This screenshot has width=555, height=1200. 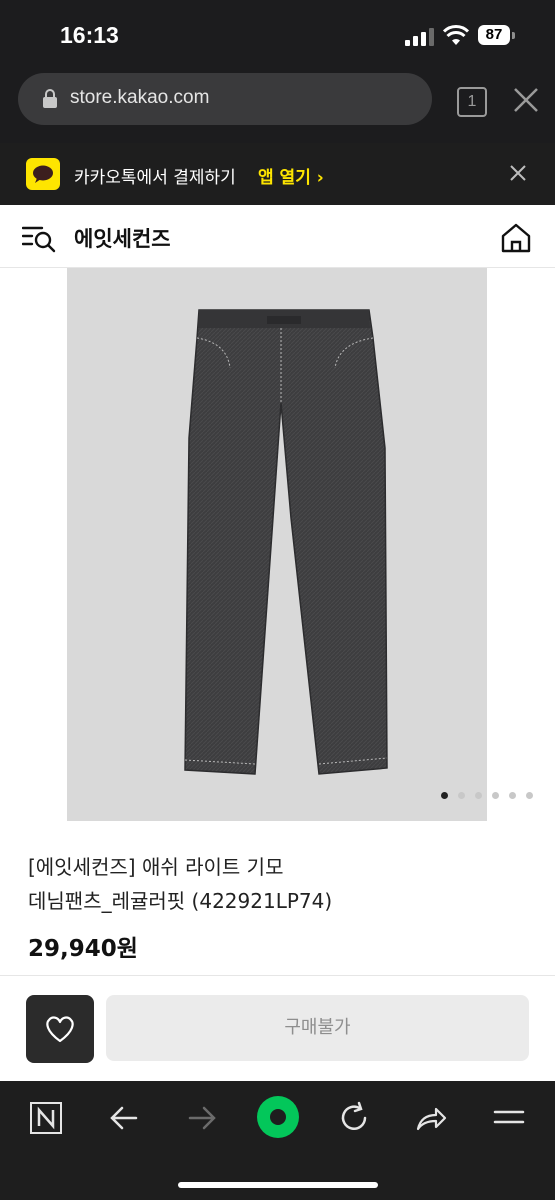 I want to click on brand-title: 에잇세컨즈, so click(x=122, y=238).